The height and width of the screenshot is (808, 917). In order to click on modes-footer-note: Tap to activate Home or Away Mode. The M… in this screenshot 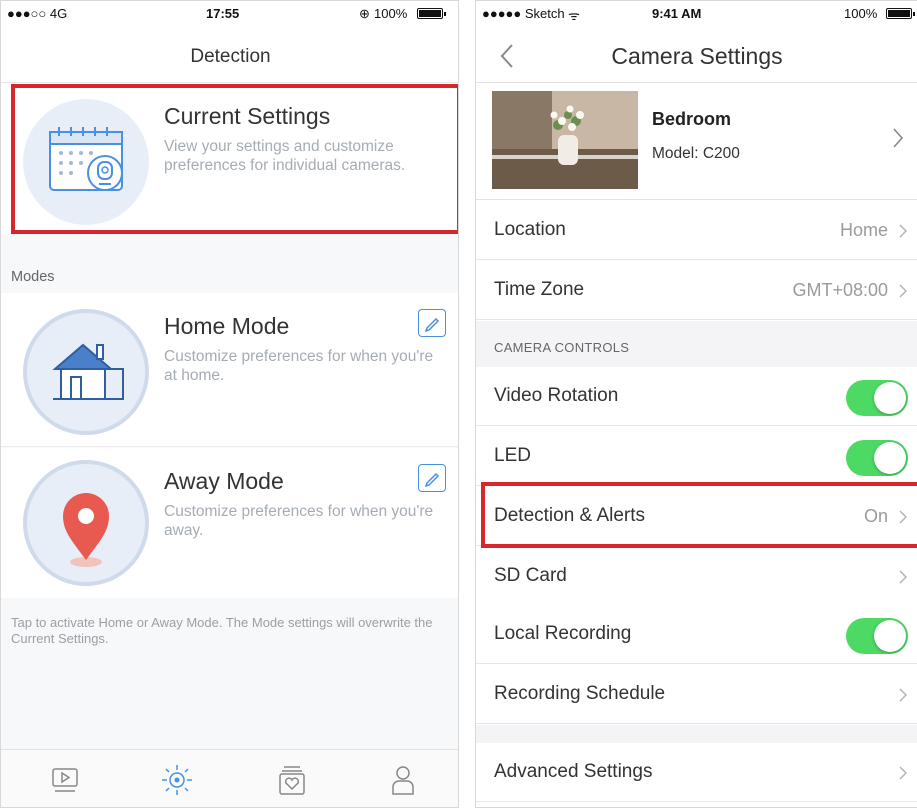, I will do `click(222, 630)`.